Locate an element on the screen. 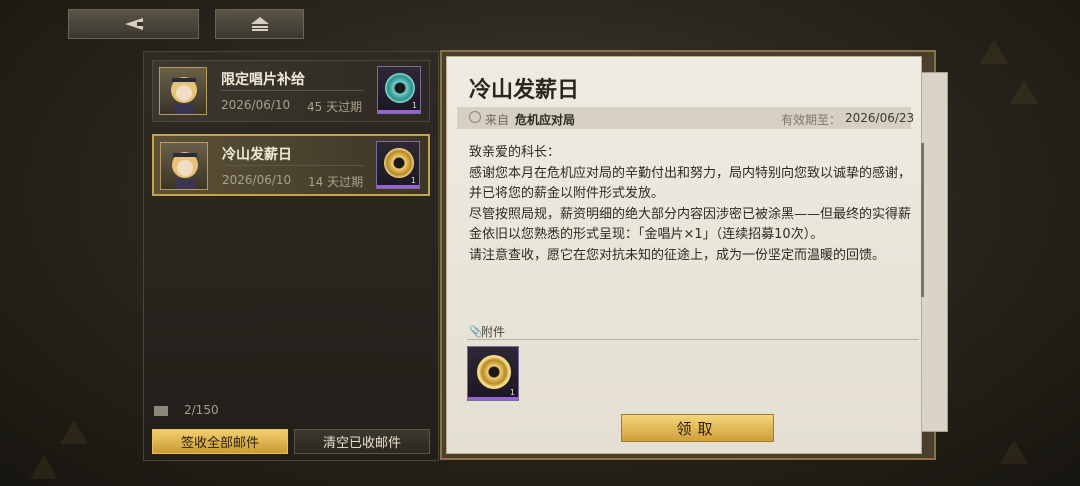 This screenshot has width=1080, height=486. mail-title: 冷山发薪日 is located at coordinates (257, 155).